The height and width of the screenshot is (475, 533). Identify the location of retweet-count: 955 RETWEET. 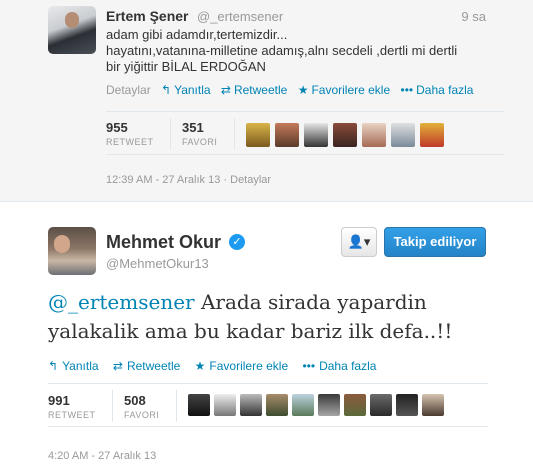
(130, 133).